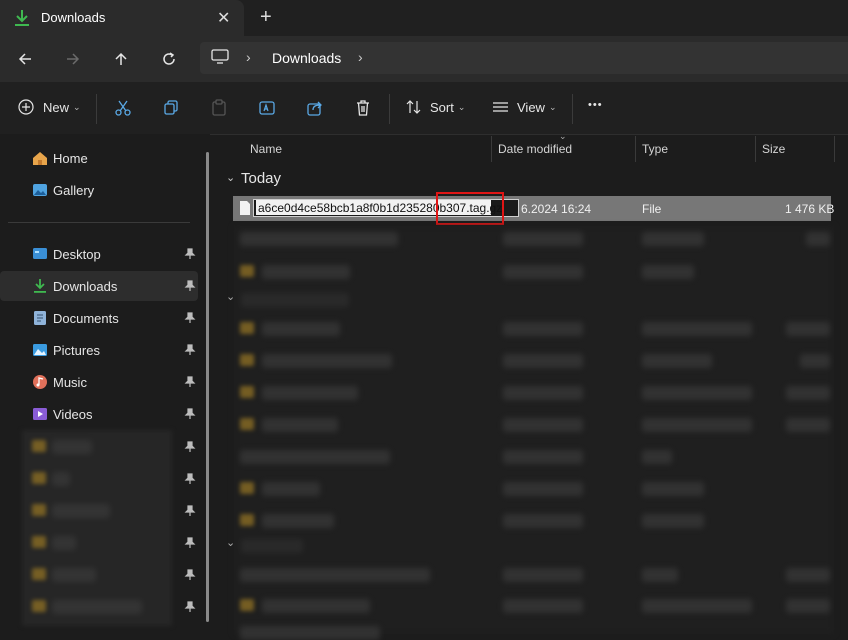 The width and height of the screenshot is (848, 640). I want to click on column-header-size: Size, so click(773, 149).